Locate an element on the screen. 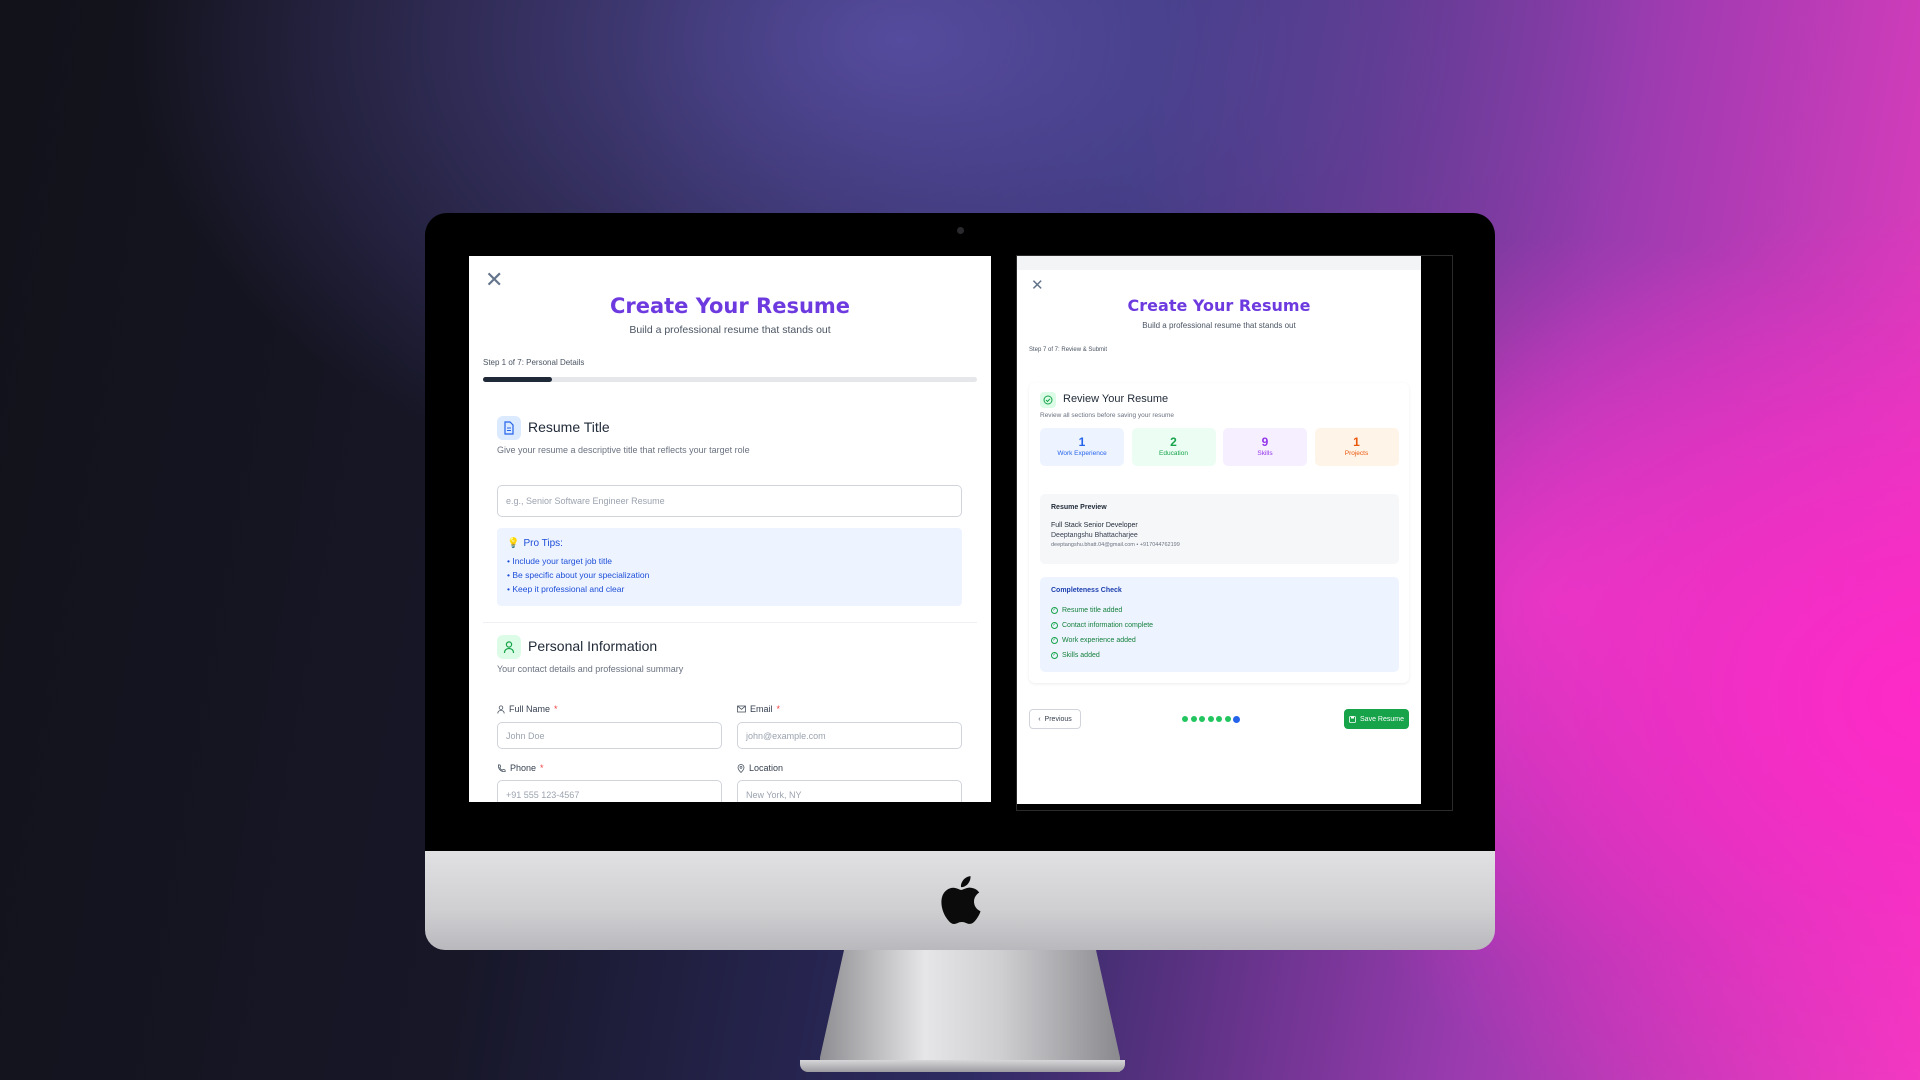 The width and height of the screenshot is (1920, 1080). stat-label: Work Experience is located at coordinates (1082, 453).